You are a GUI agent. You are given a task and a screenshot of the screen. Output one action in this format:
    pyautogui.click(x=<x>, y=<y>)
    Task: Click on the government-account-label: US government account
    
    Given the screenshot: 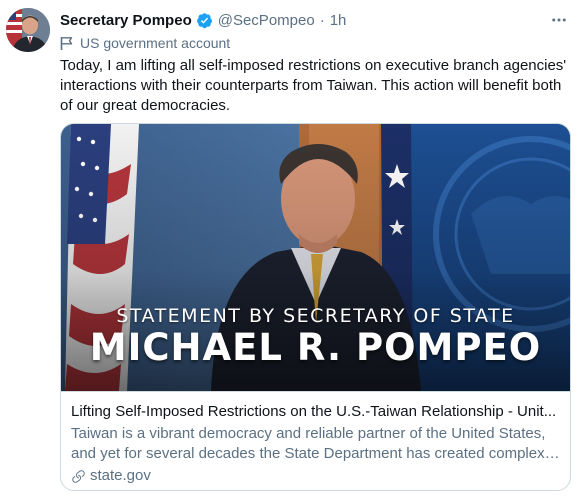 What is the action you would take?
    pyautogui.click(x=145, y=43)
    